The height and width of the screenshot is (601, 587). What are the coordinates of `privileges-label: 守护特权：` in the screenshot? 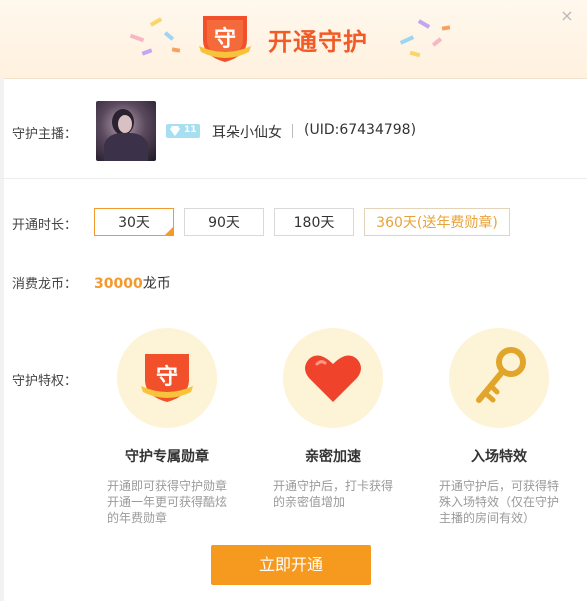 It's located at (45, 381).